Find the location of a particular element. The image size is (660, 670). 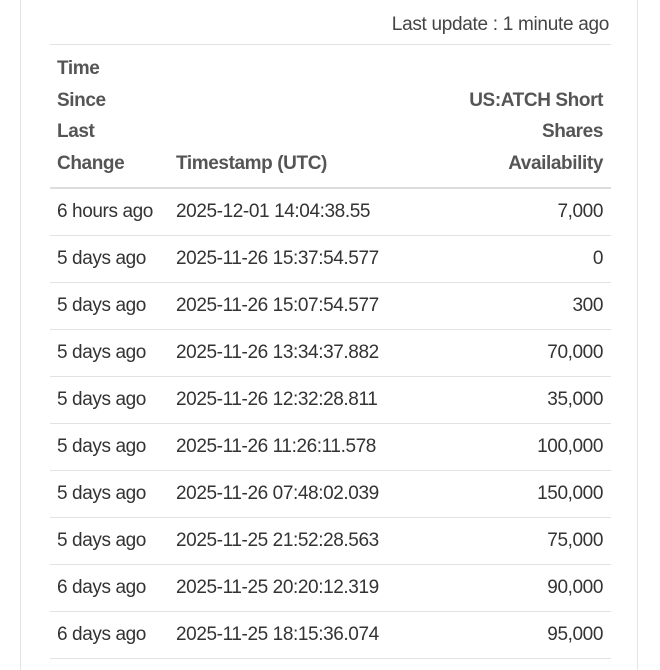

table-row: 6 hours ago 2025-12-01 14:04:38.55 7,000 is located at coordinates (330, 212).